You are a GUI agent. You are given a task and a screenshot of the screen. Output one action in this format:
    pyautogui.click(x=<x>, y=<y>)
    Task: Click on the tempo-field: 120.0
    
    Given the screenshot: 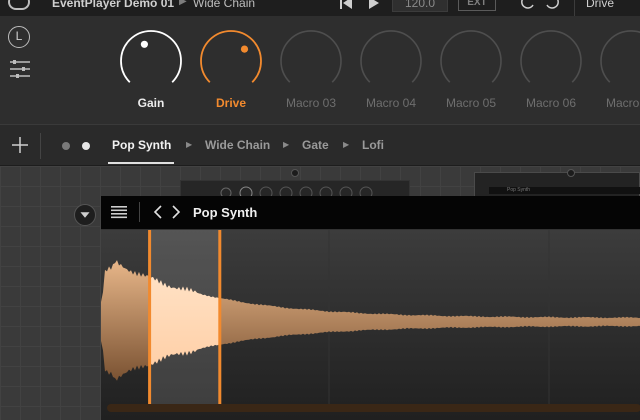 What is the action you would take?
    pyautogui.click(x=420, y=6)
    